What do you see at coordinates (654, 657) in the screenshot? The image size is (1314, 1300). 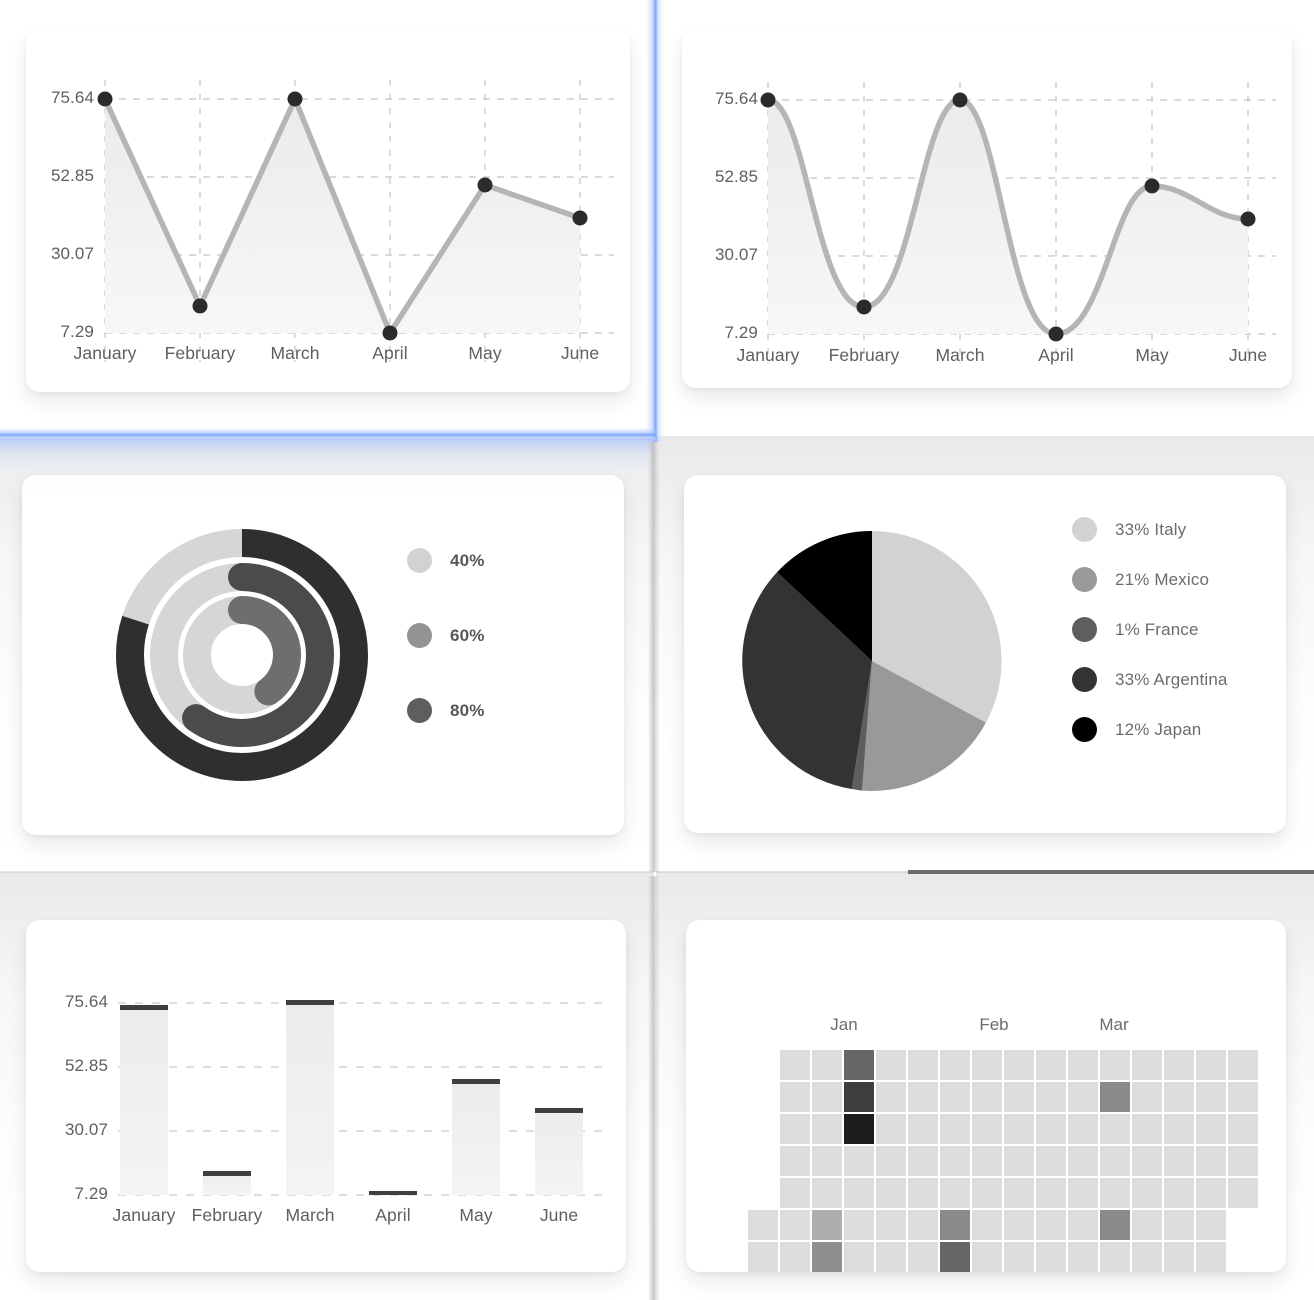 I see `panel-divider-vertical-mid` at bounding box center [654, 657].